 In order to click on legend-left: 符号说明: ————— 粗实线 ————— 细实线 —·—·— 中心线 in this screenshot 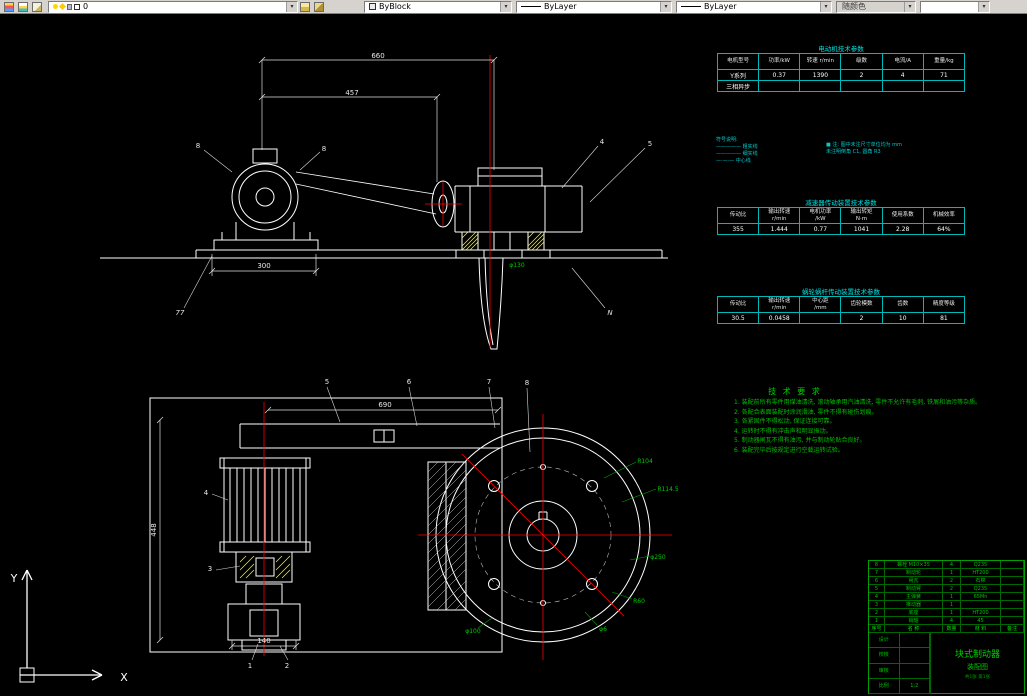, I will do `click(737, 151)`.